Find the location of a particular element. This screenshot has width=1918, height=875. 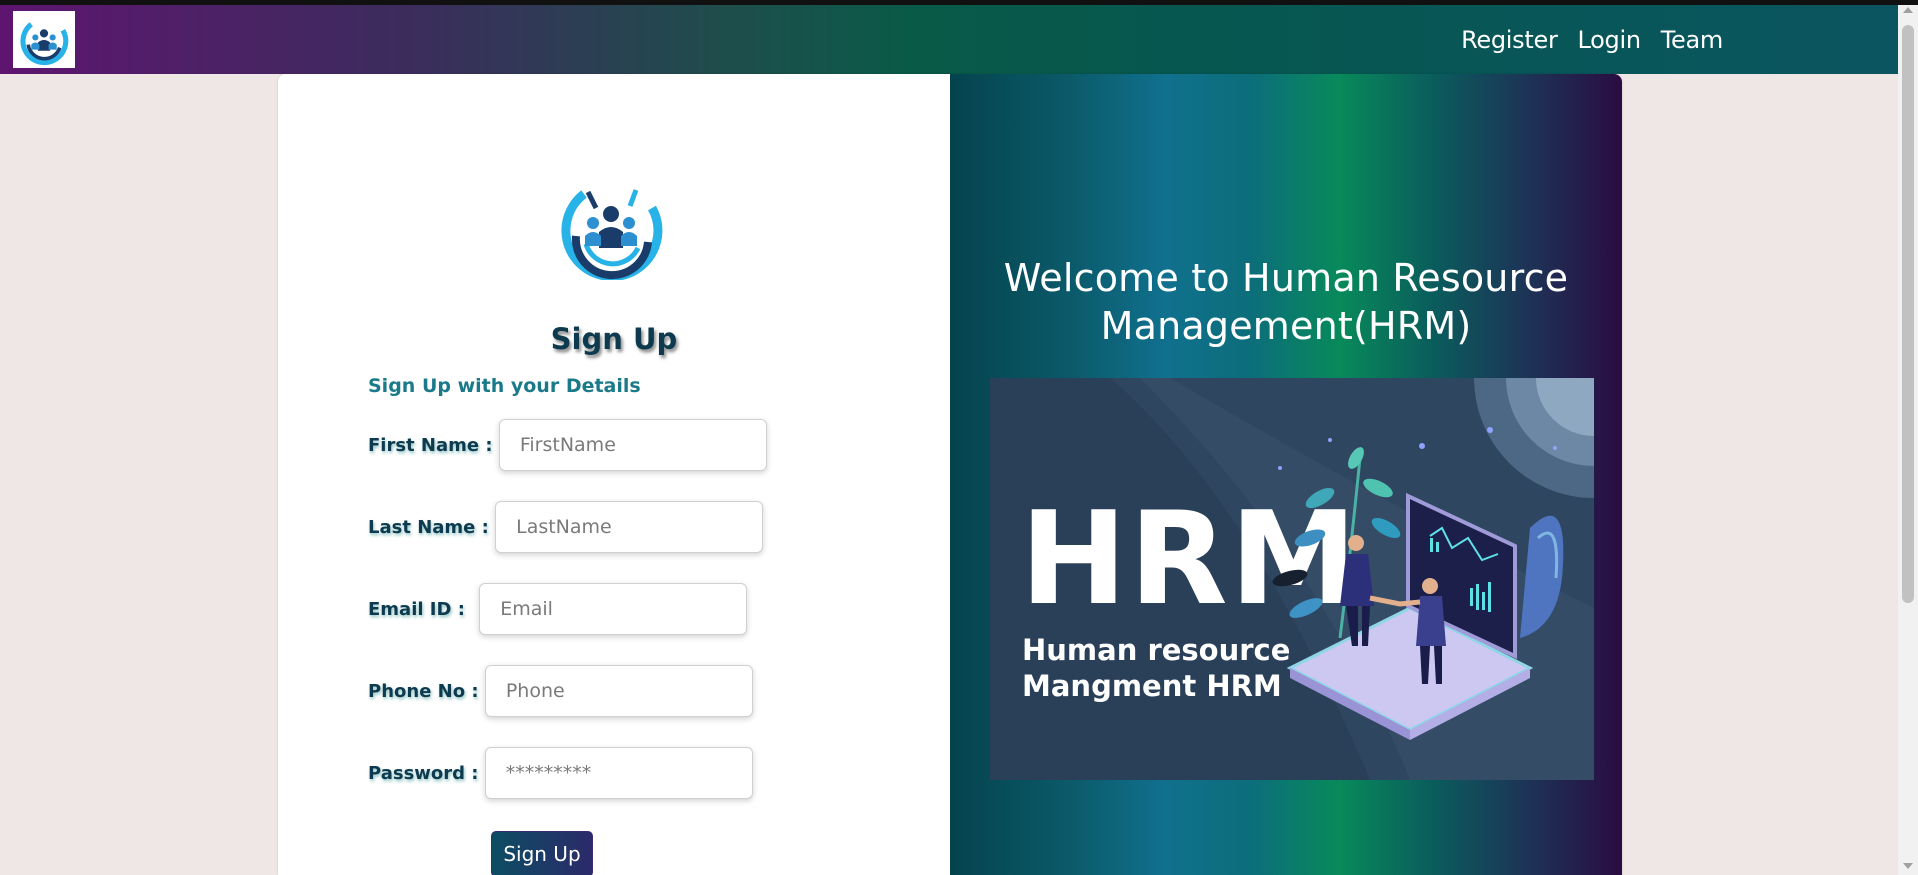

first-name-row: First Name : is located at coordinates (567, 445).